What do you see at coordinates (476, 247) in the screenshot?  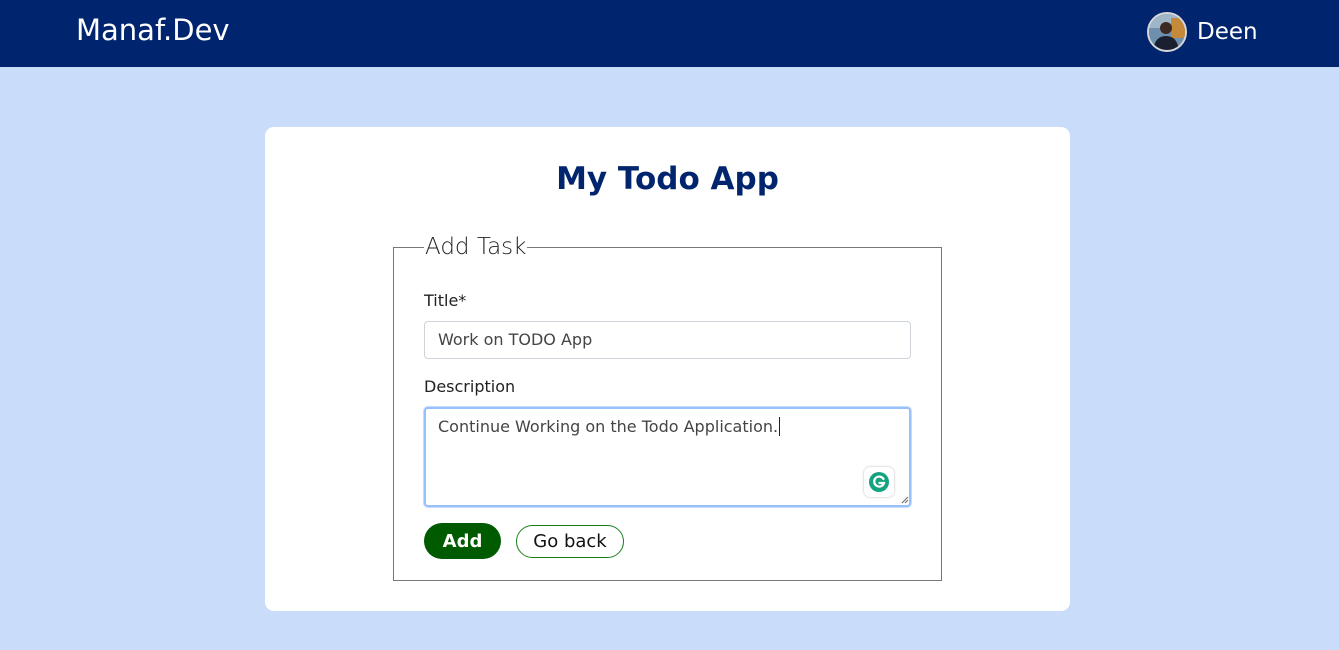 I see `add-task-legend: Add Task` at bounding box center [476, 247].